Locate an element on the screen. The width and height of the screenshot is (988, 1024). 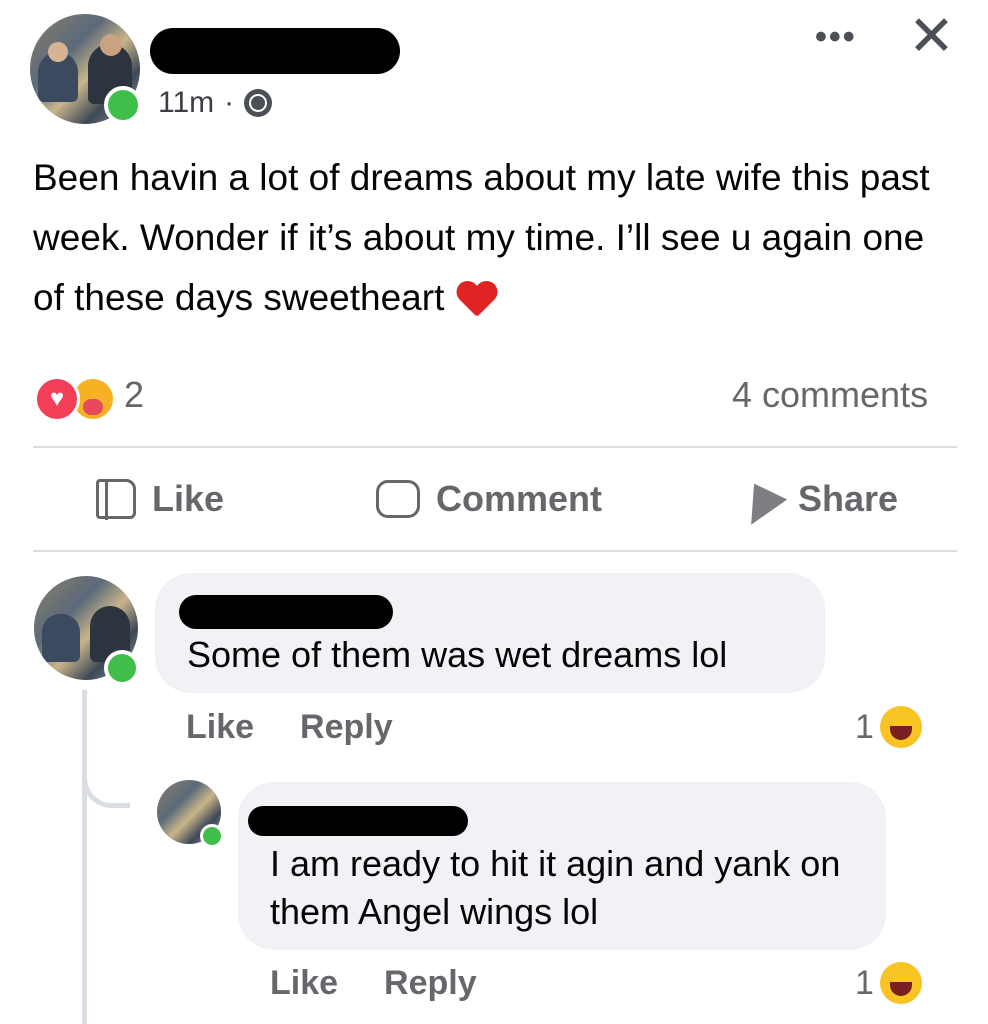
red-heart-emoji-icon is located at coordinates (476, 300).